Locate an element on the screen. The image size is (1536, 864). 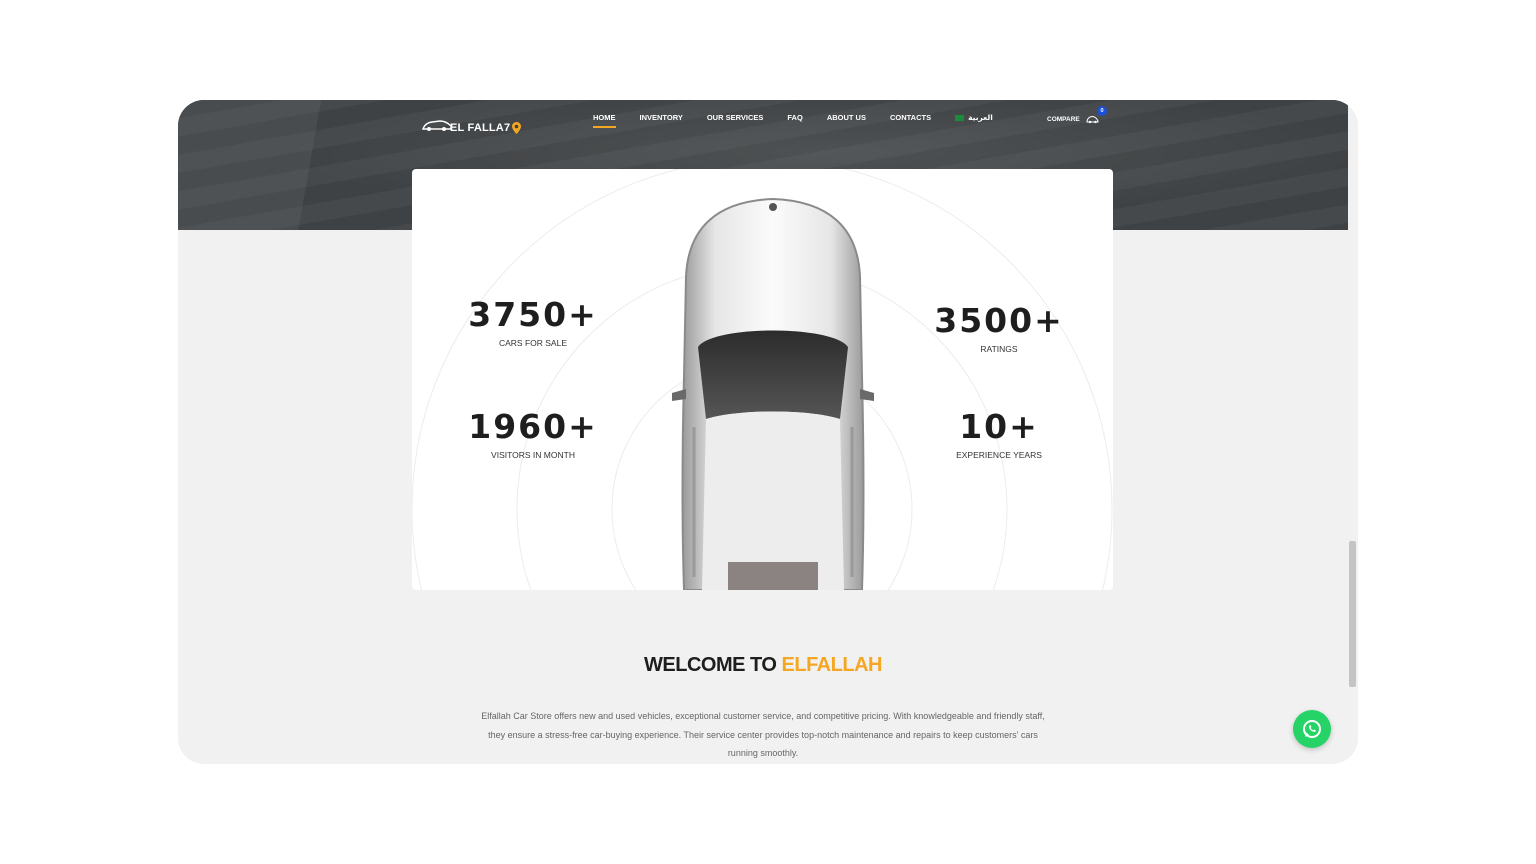
language-label: العربية is located at coordinates (980, 117).